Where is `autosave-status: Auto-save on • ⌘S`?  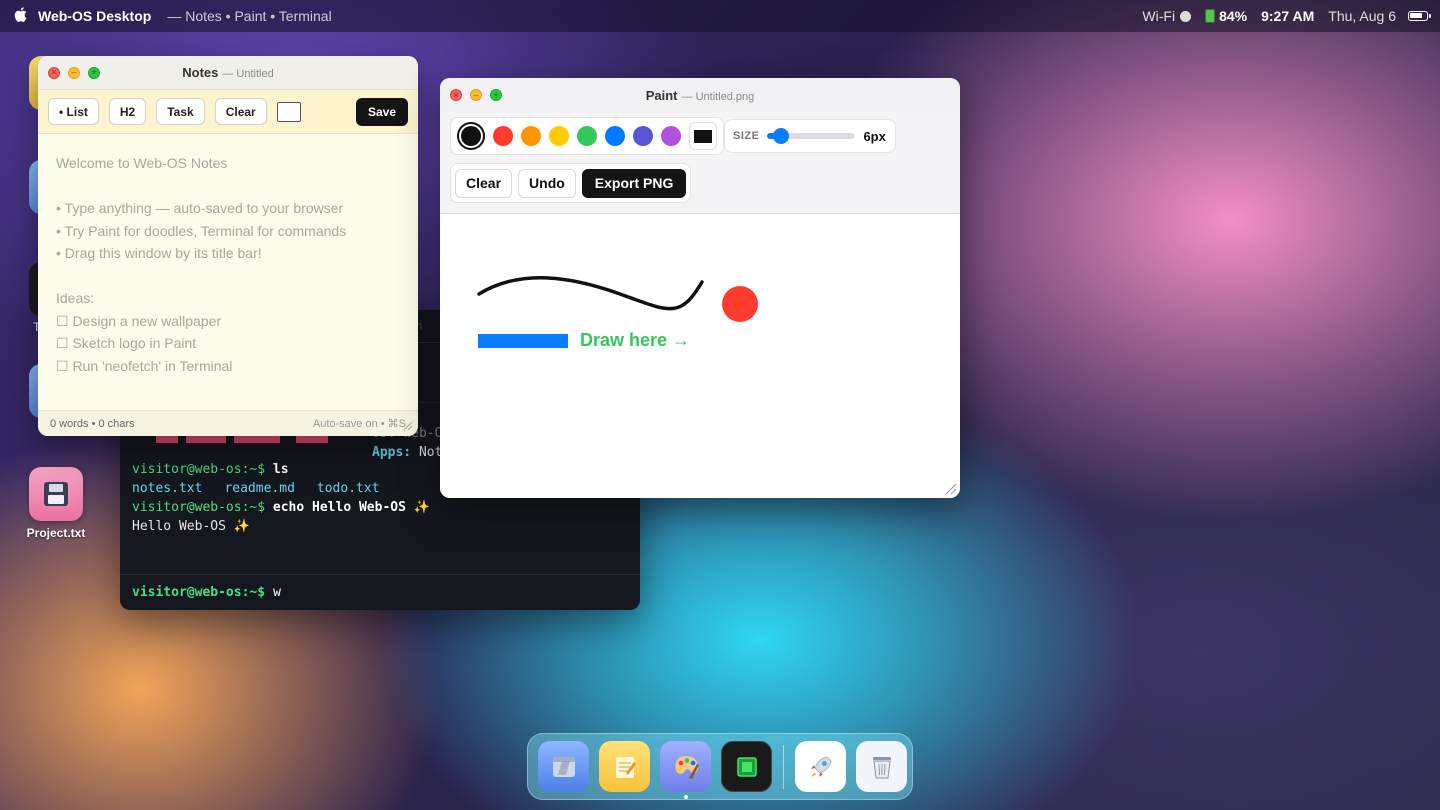
autosave-status: Auto-save on • ⌘S is located at coordinates (359, 424).